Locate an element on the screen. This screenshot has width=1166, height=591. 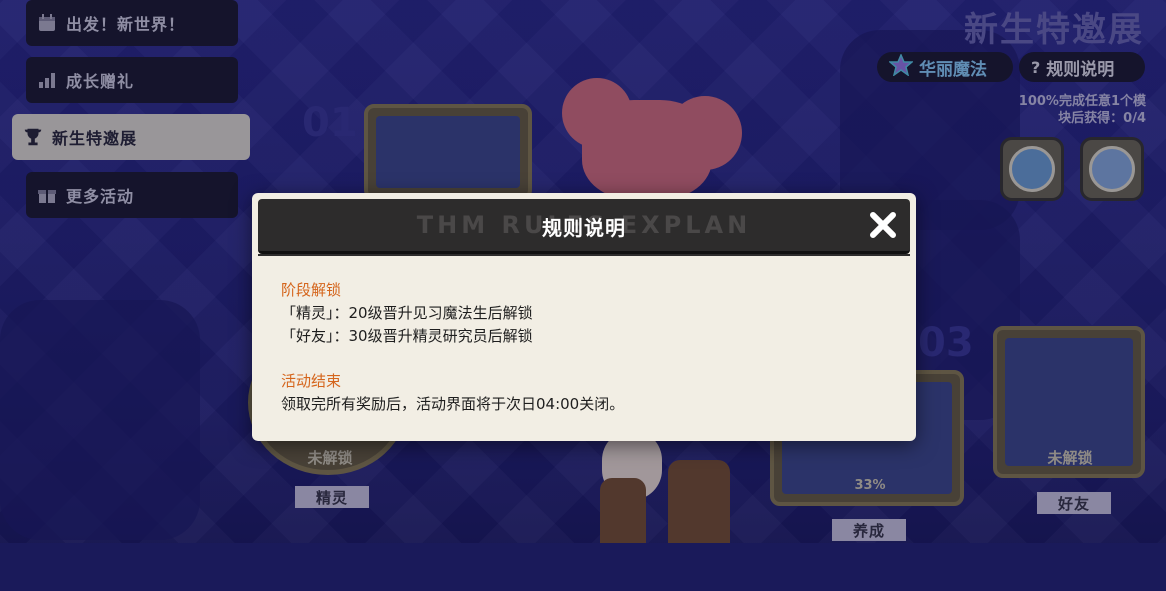
rule-line: 「好友」：30级晋升精灵研究员后解锁 is located at coordinates (407, 336).